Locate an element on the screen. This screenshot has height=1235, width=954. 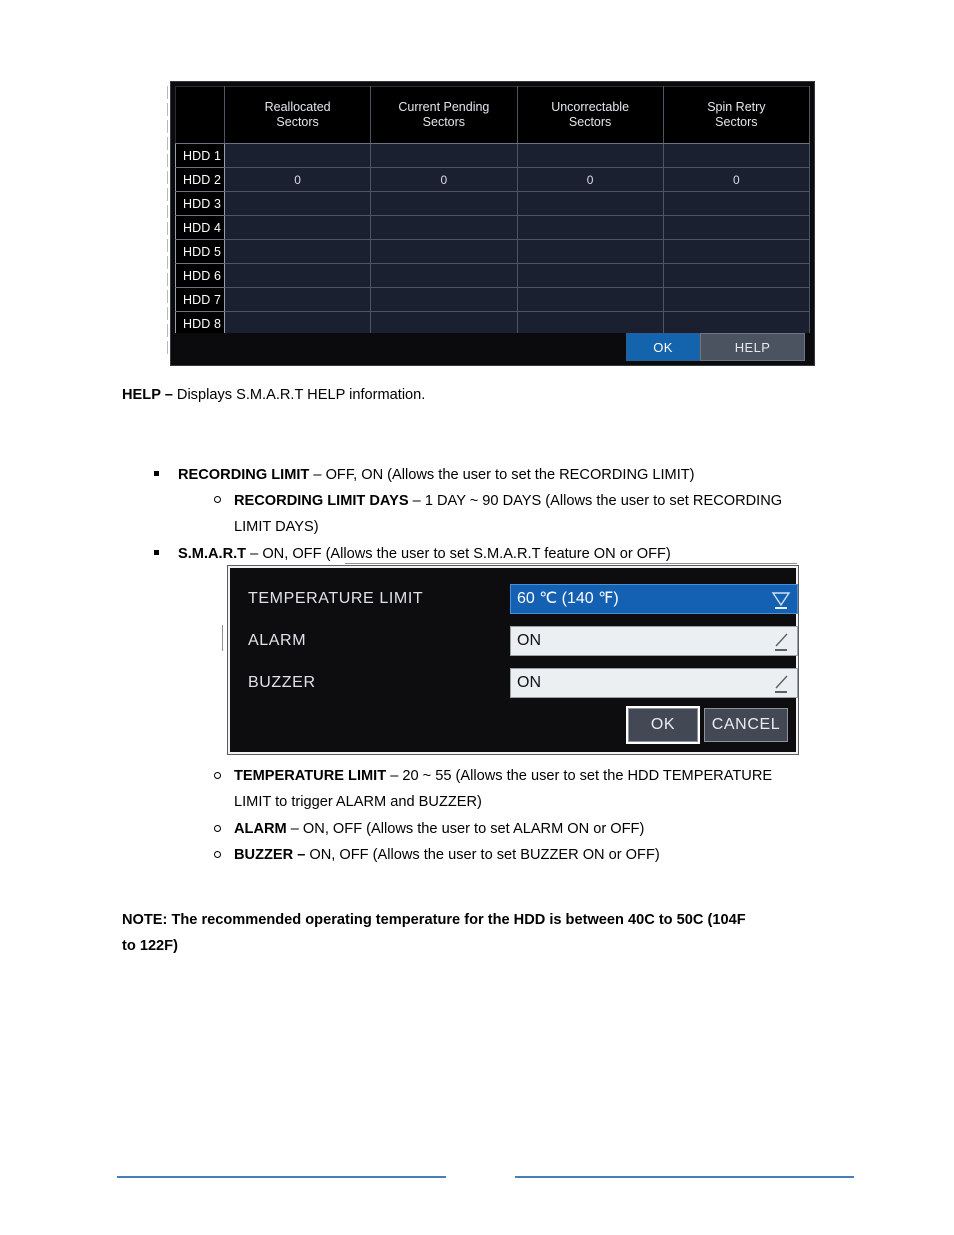
table-row: HDD 6 is located at coordinates (493, 275).